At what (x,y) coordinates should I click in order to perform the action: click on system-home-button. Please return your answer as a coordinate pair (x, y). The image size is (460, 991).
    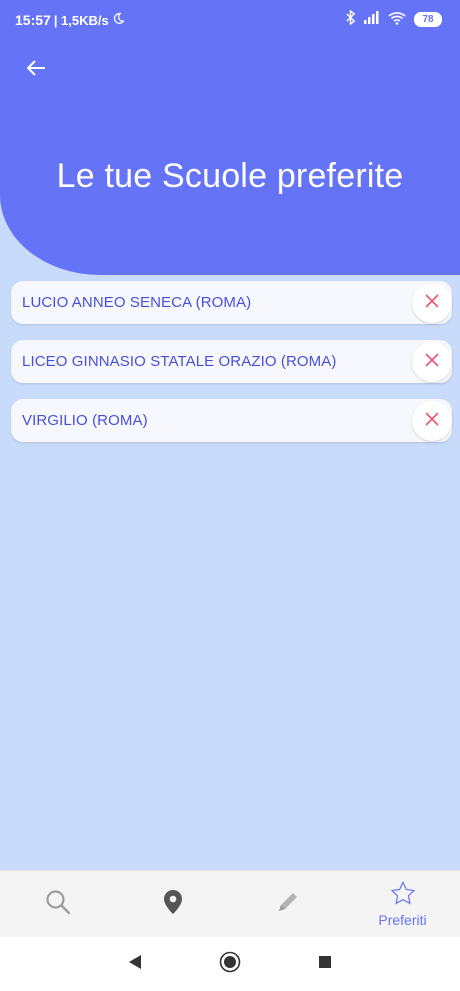
    Looking at the image, I should click on (230, 964).